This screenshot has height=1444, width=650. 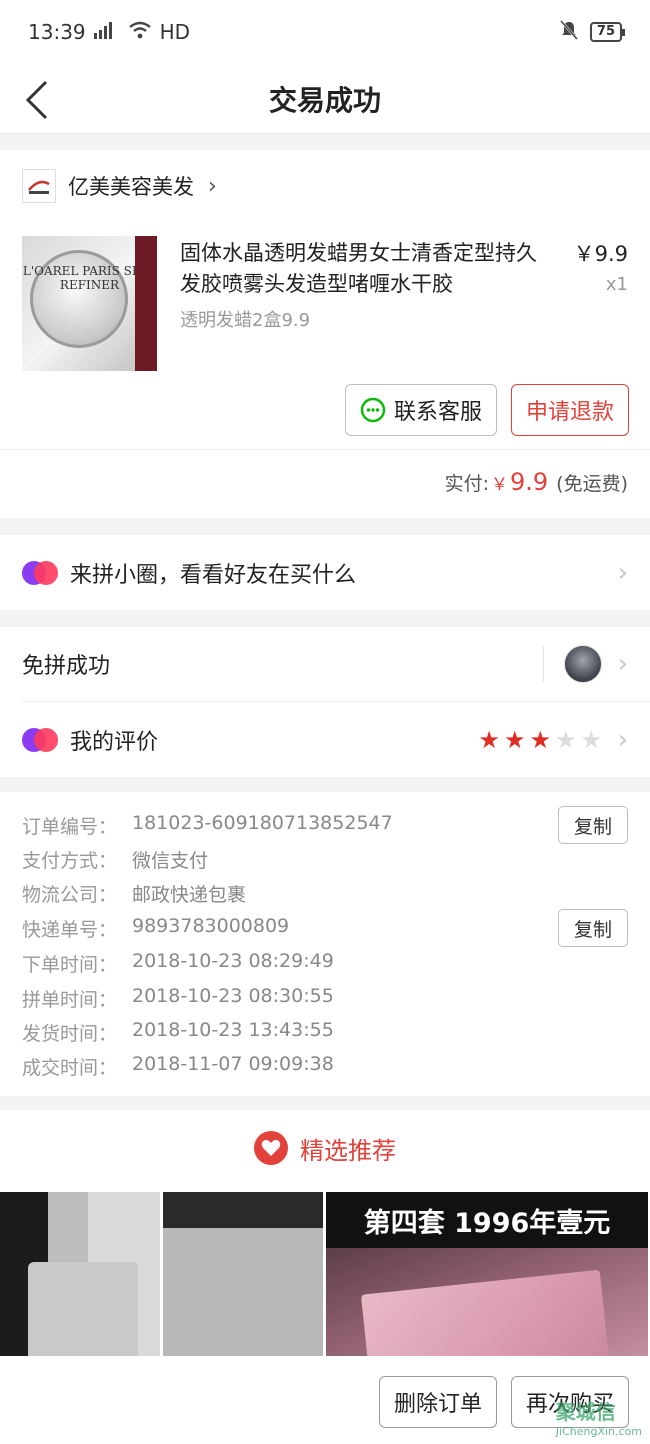 I want to click on shipping-note: (免运费), so click(x=592, y=484).